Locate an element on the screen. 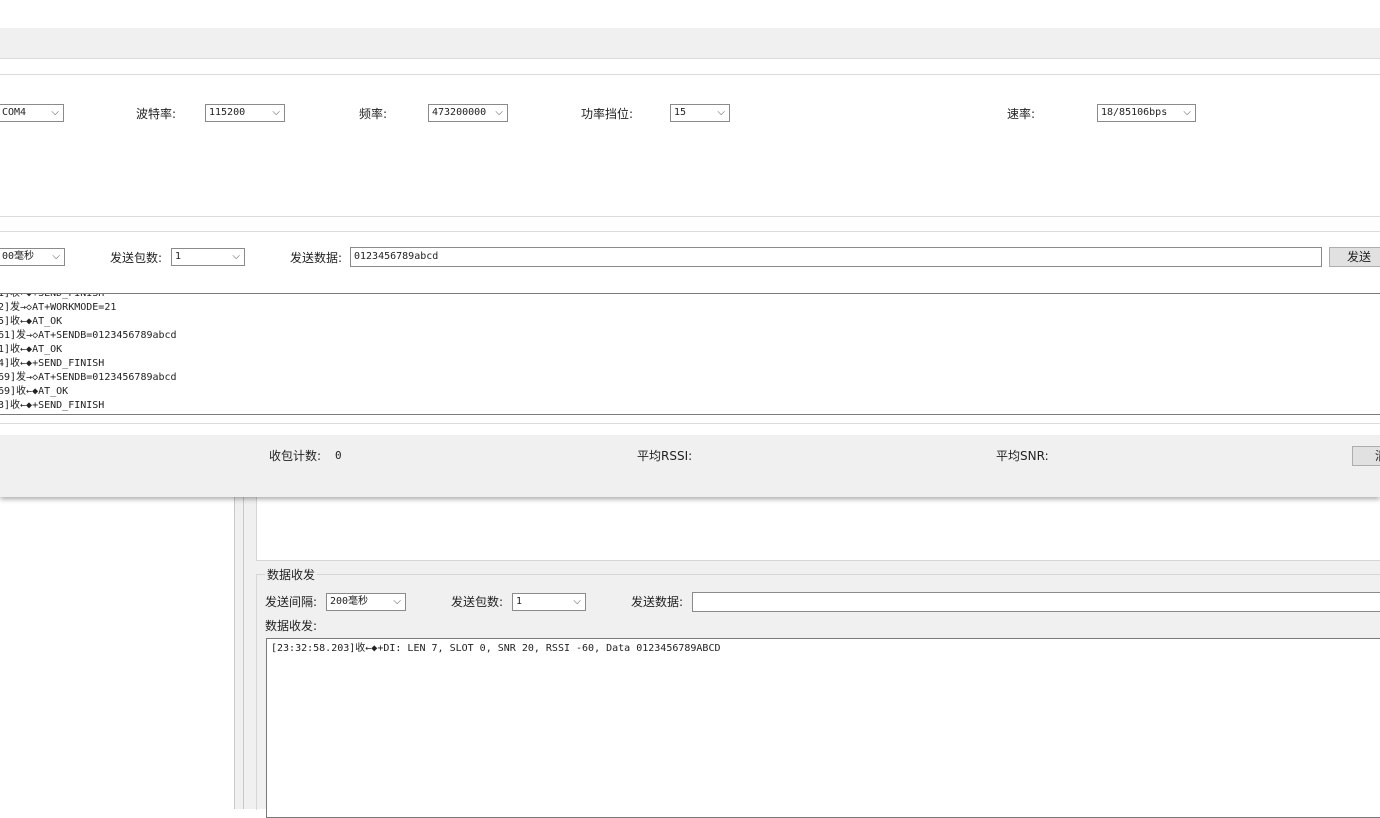  interval-select-value: 200毫秒 is located at coordinates (349, 601).